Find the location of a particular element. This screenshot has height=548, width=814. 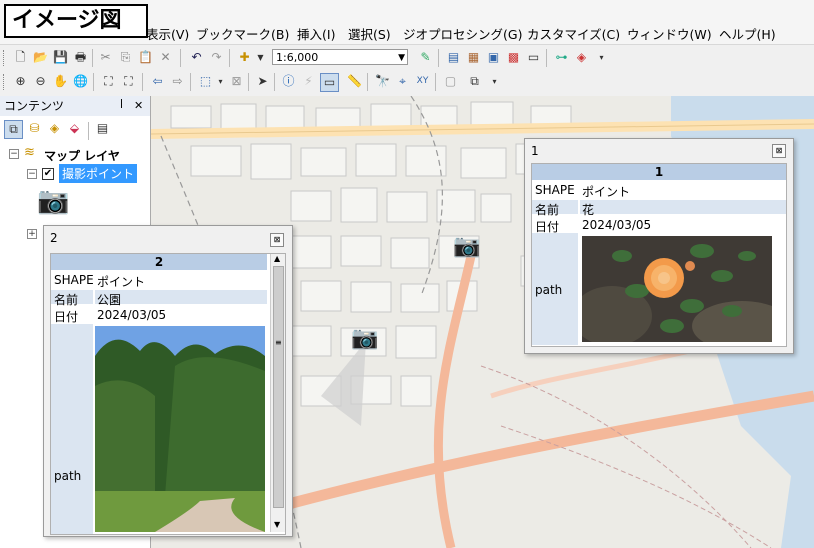

undo-icon: ↶ is located at coordinates (196, 57).